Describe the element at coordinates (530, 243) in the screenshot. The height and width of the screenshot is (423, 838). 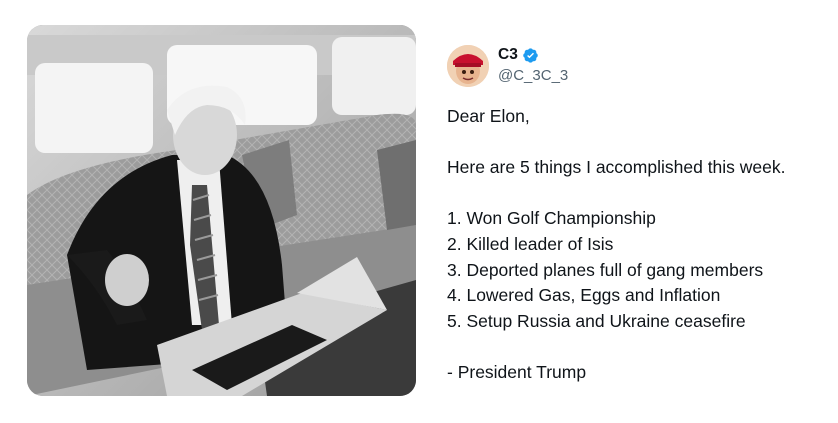
I see `tweet-list-item: 2. Killed leader of Isis` at that location.